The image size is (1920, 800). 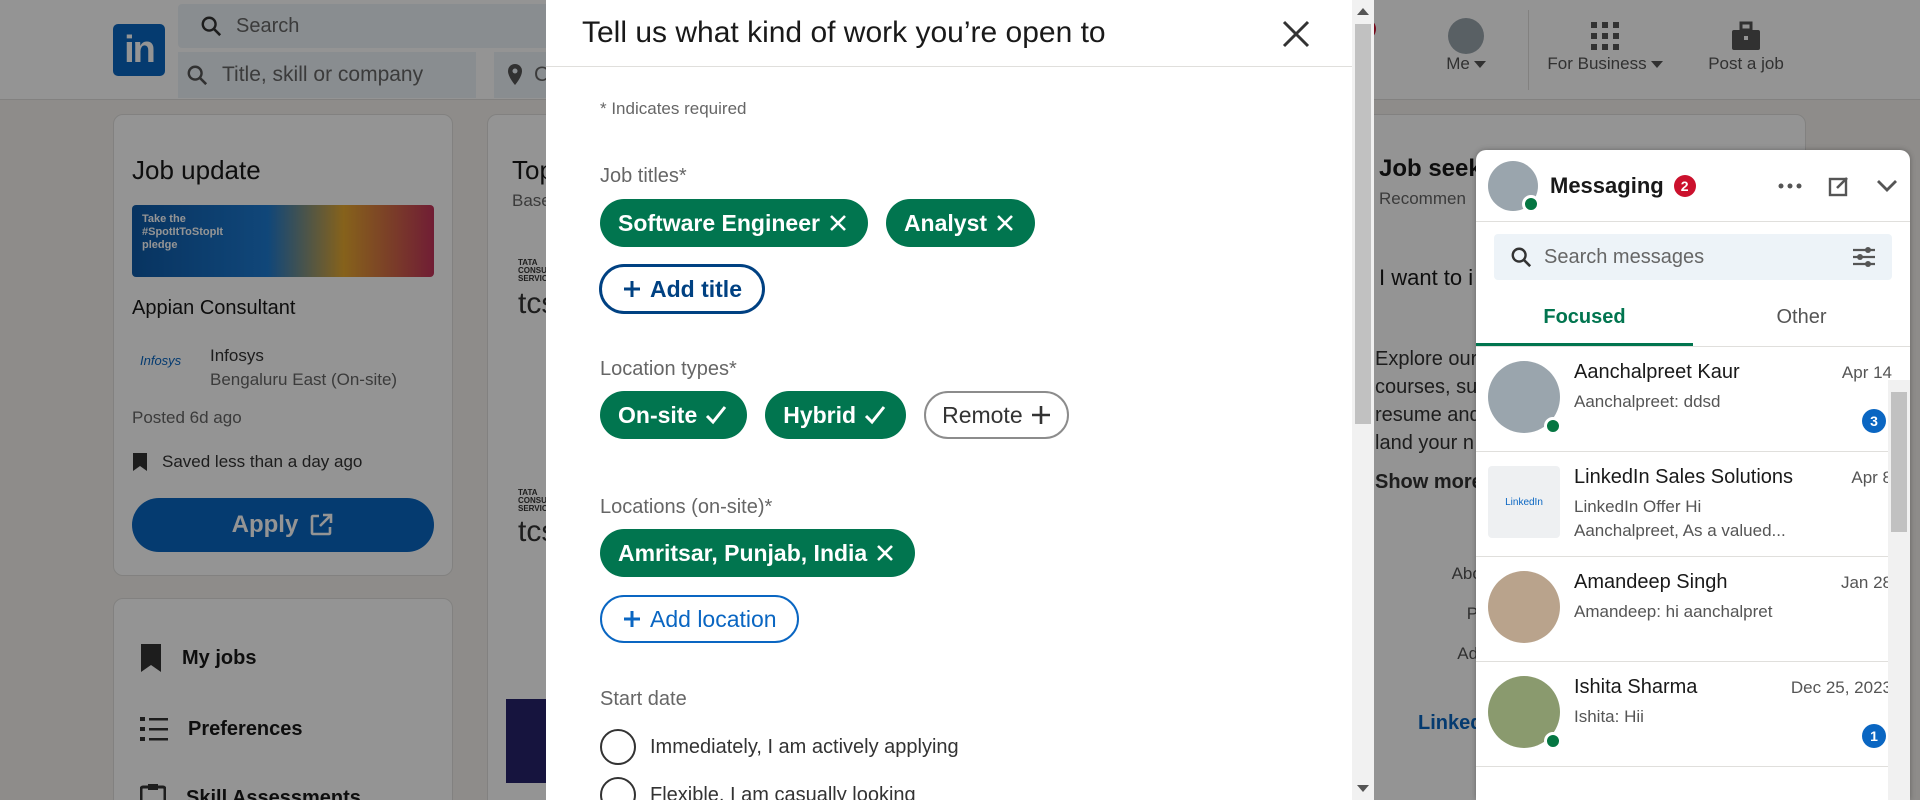 I want to click on conversation-date: Dec 25, 2023, so click(x=1841, y=687).